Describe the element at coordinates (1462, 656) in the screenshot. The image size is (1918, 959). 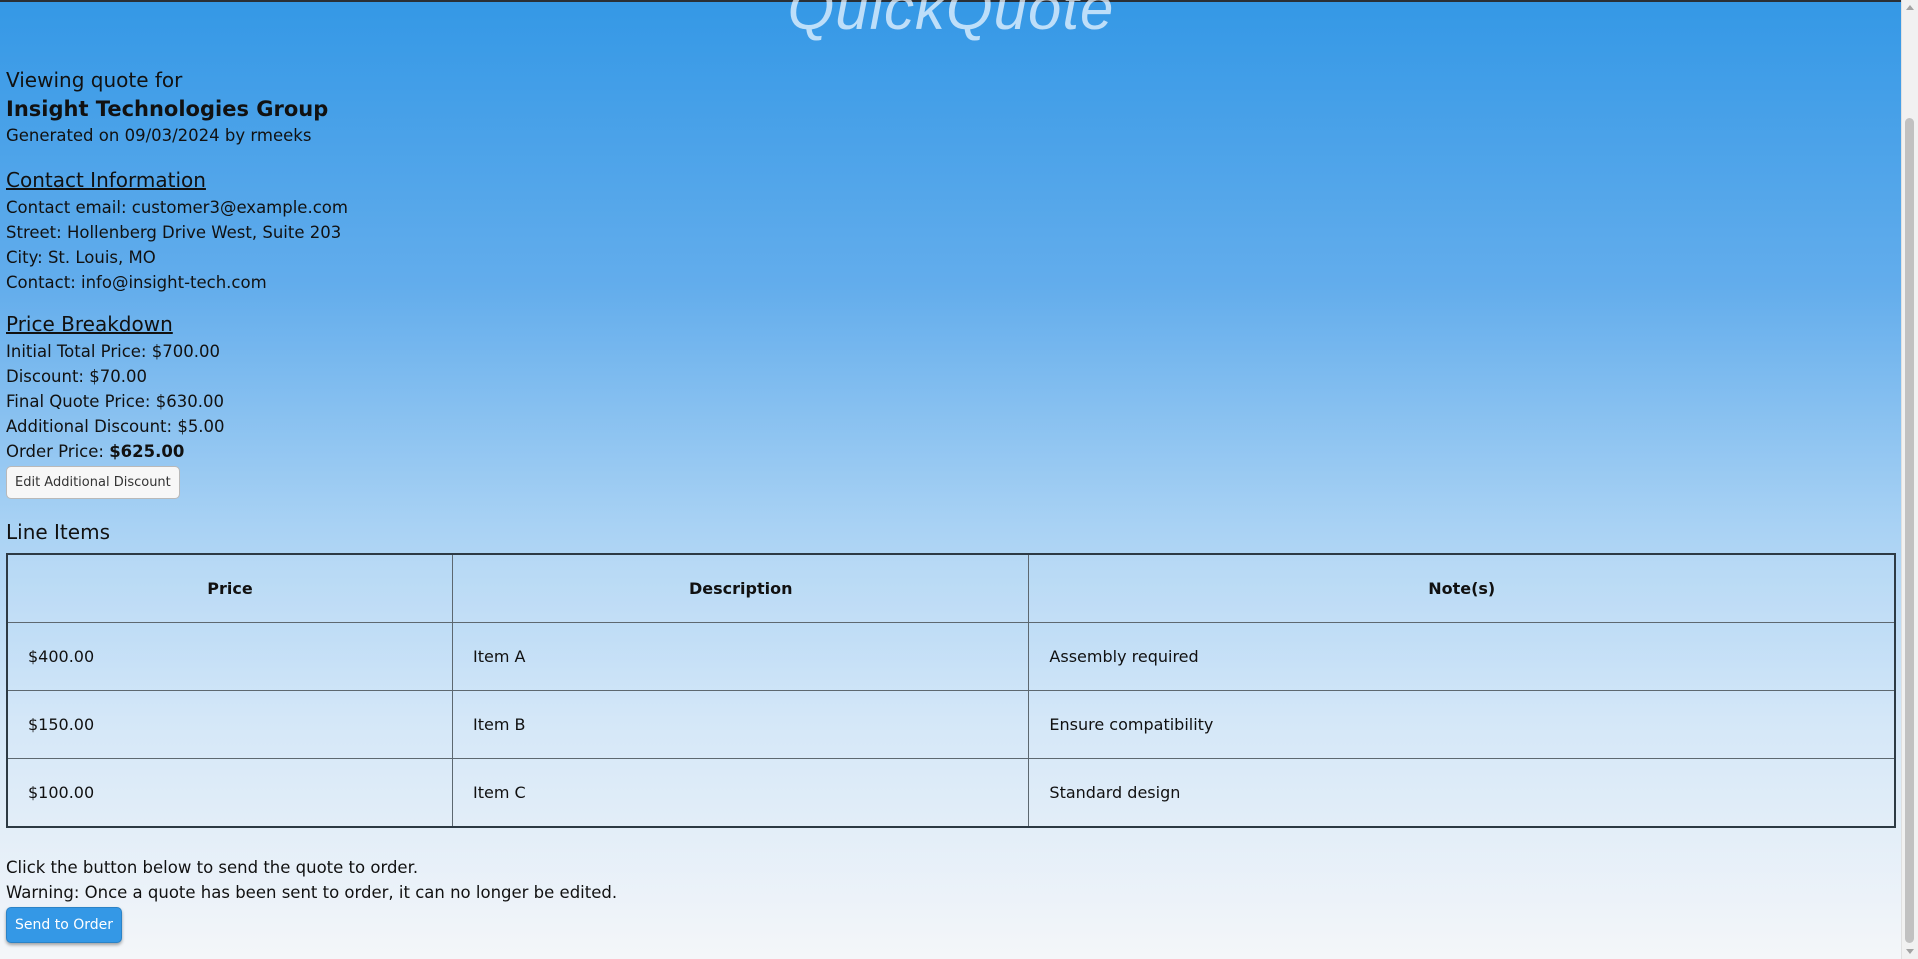
I see `cell-note: Assembly required` at that location.